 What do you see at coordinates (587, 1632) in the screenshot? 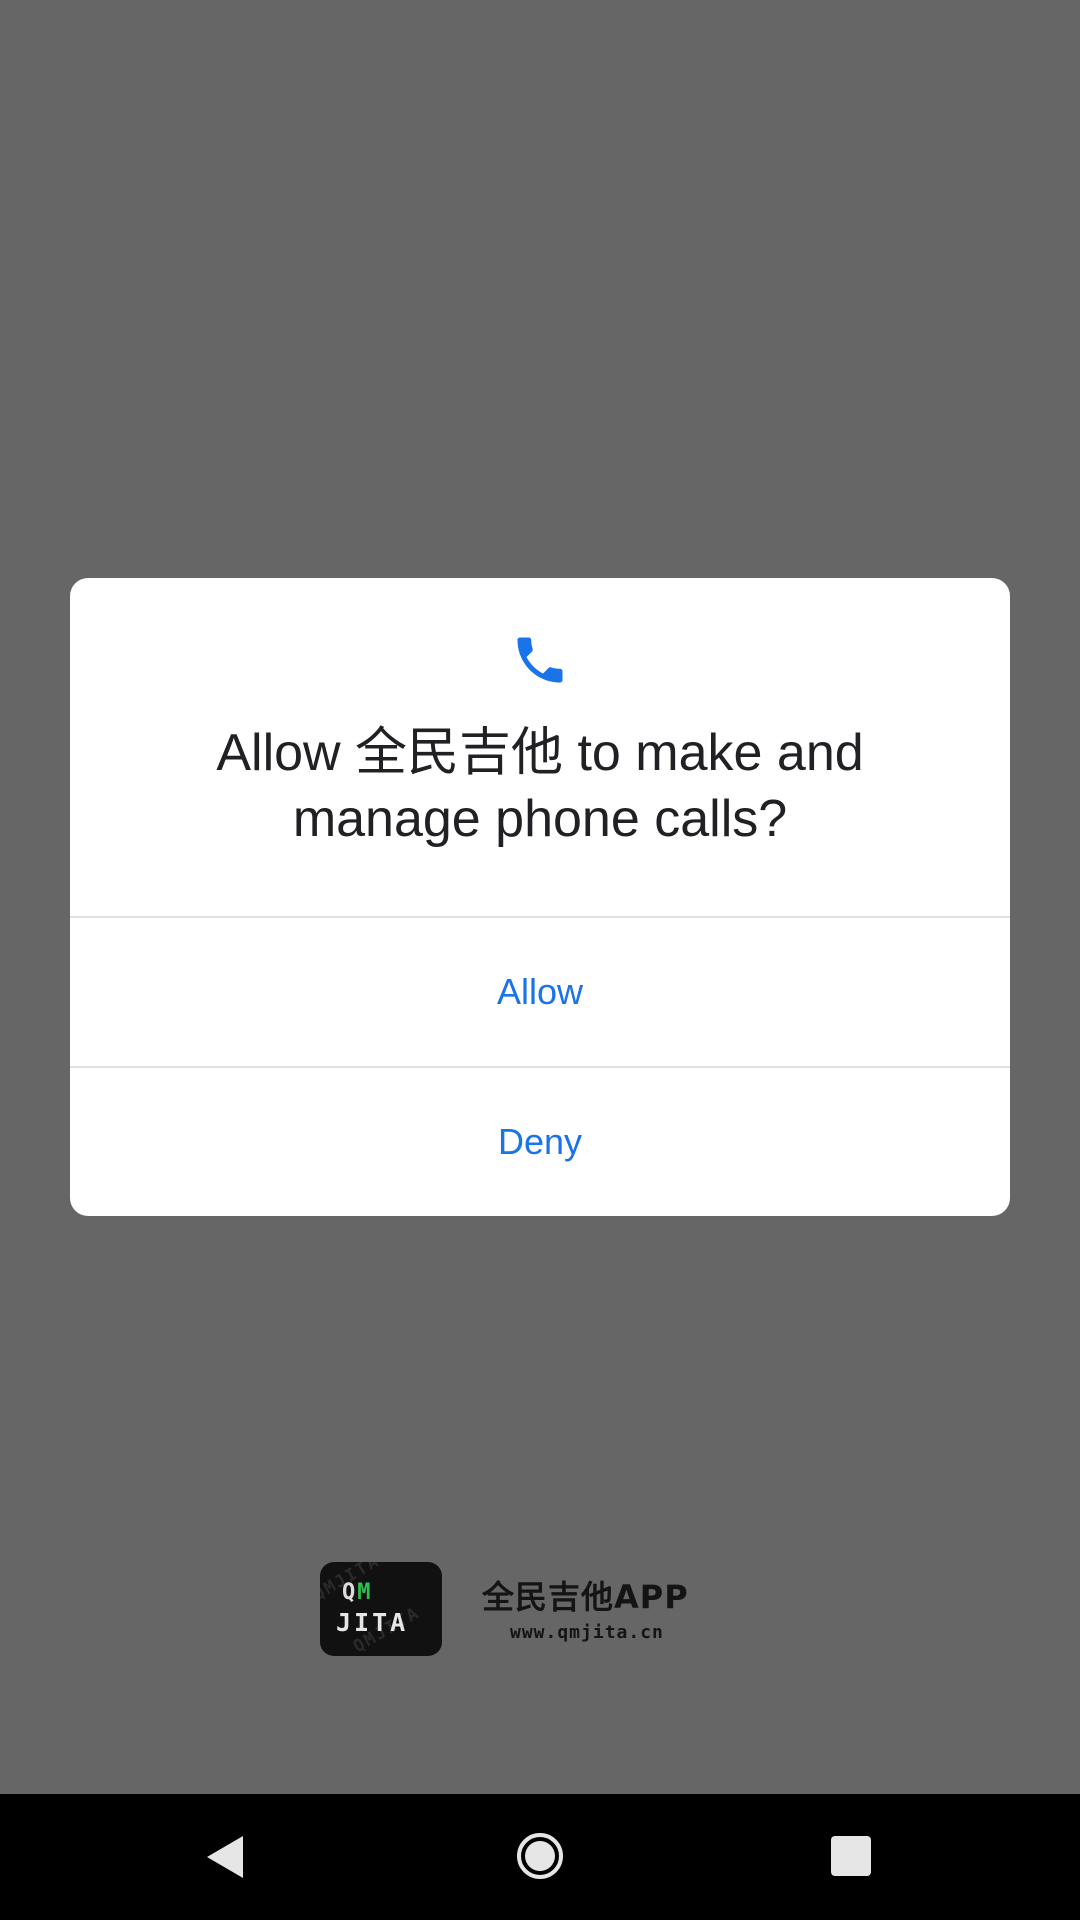
I see `brand-url: www.qmjita.cn` at bounding box center [587, 1632].